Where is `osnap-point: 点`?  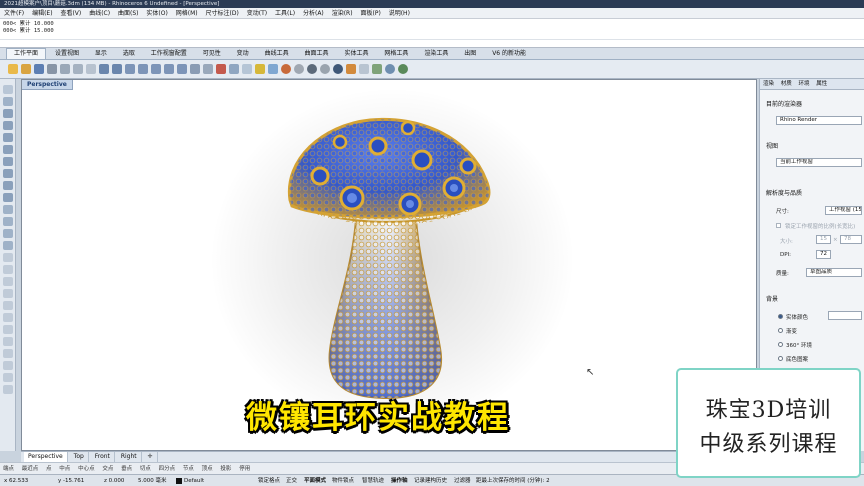 osnap-point: 点 is located at coordinates (49, 469).